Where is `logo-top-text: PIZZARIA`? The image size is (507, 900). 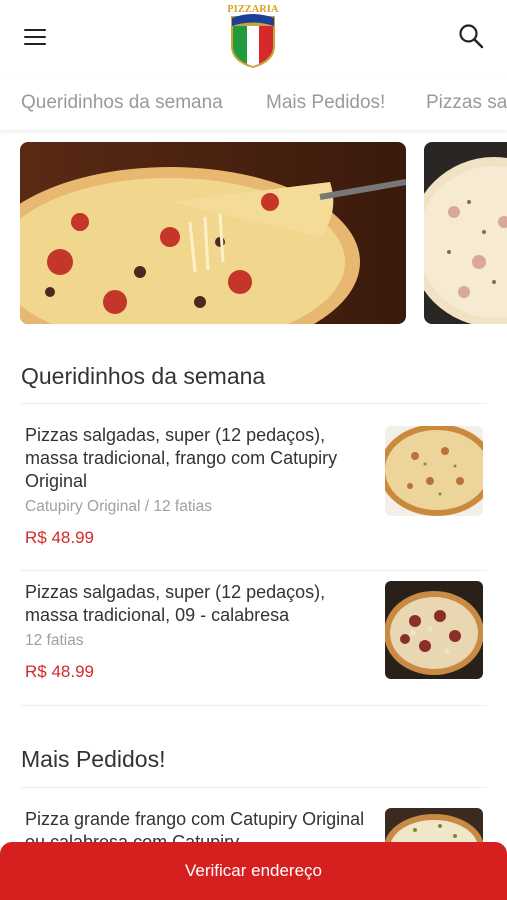
logo-top-text: PIZZARIA is located at coordinates (253, 9).